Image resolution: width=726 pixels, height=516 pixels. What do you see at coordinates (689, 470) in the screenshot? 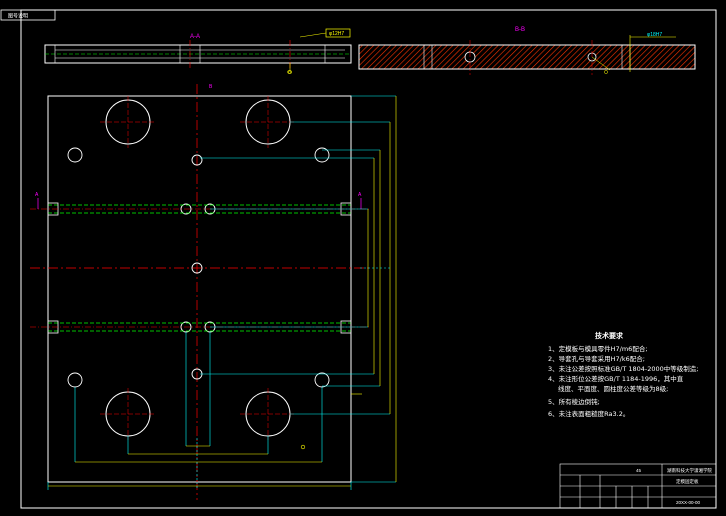
I see `title-school: 湖南科技大学潇湘学院` at bounding box center [689, 470].